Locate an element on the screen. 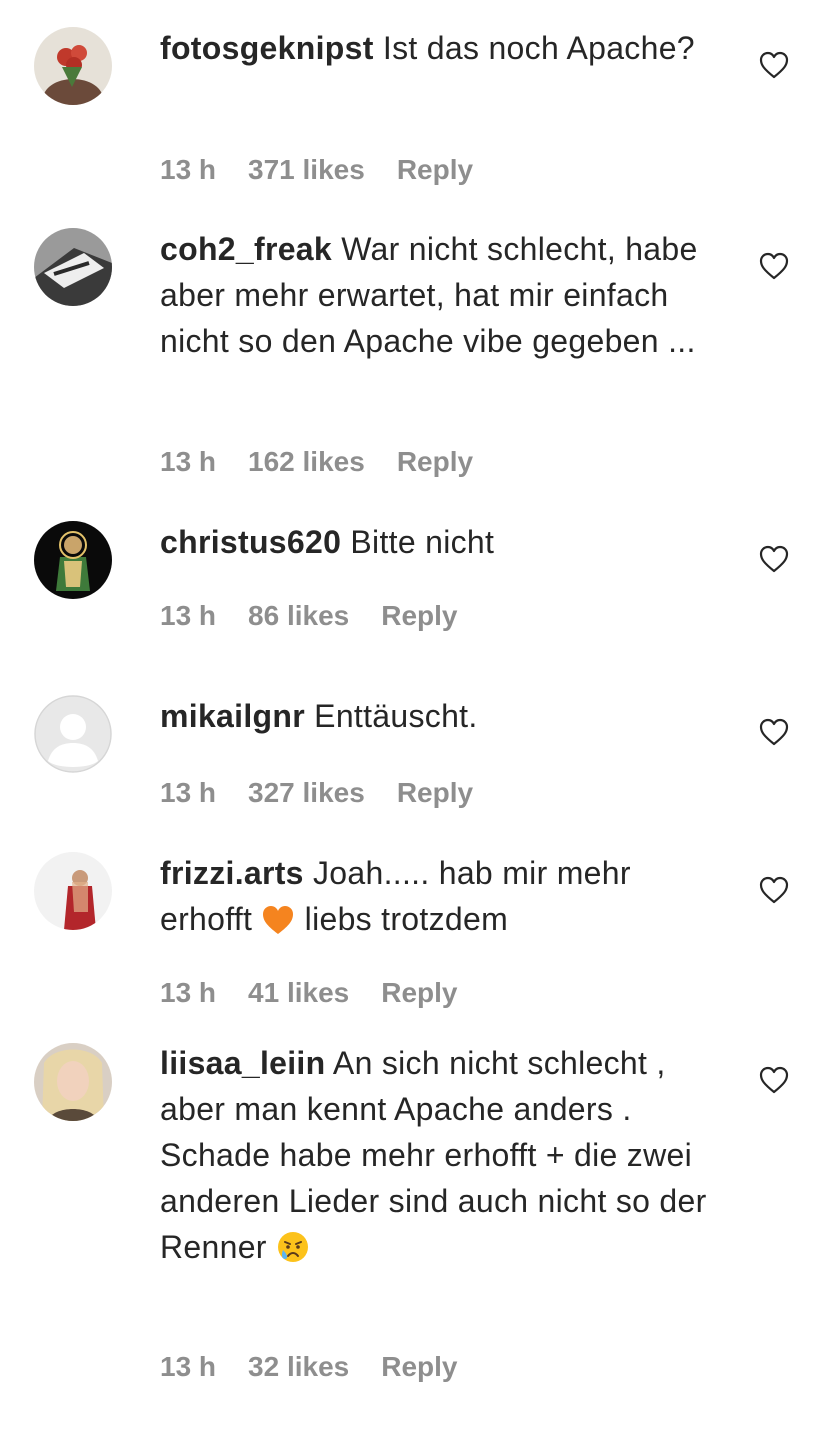  comment-likes: 86 likes is located at coordinates (298, 616).